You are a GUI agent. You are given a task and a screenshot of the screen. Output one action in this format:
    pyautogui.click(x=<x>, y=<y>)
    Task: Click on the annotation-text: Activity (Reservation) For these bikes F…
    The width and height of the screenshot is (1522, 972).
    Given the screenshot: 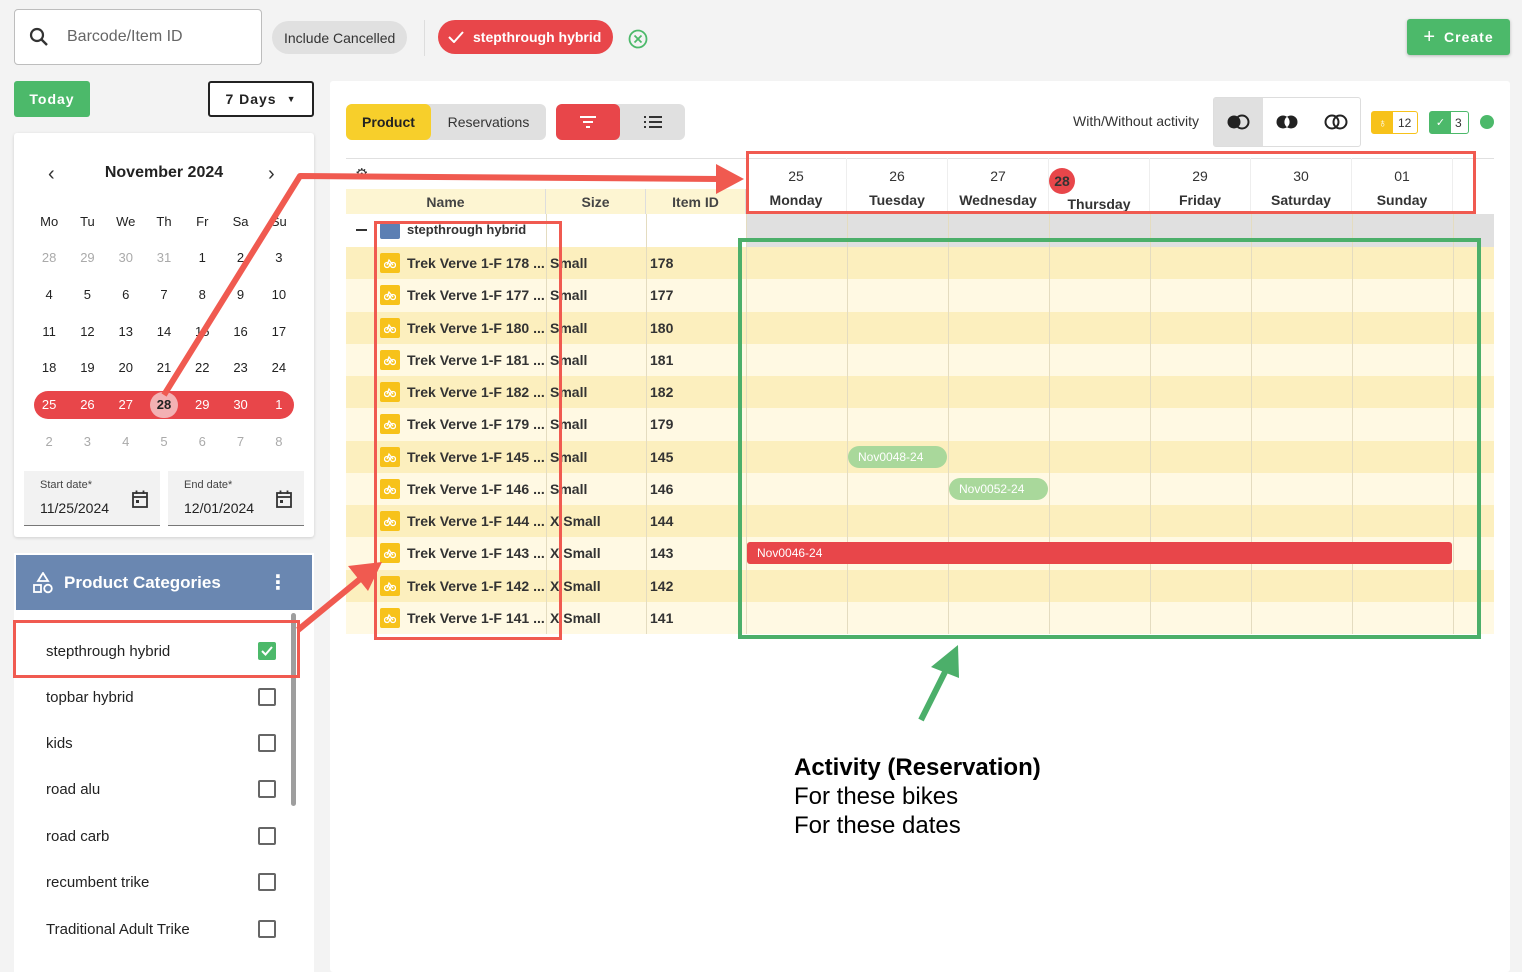 What is the action you would take?
    pyautogui.click(x=917, y=796)
    